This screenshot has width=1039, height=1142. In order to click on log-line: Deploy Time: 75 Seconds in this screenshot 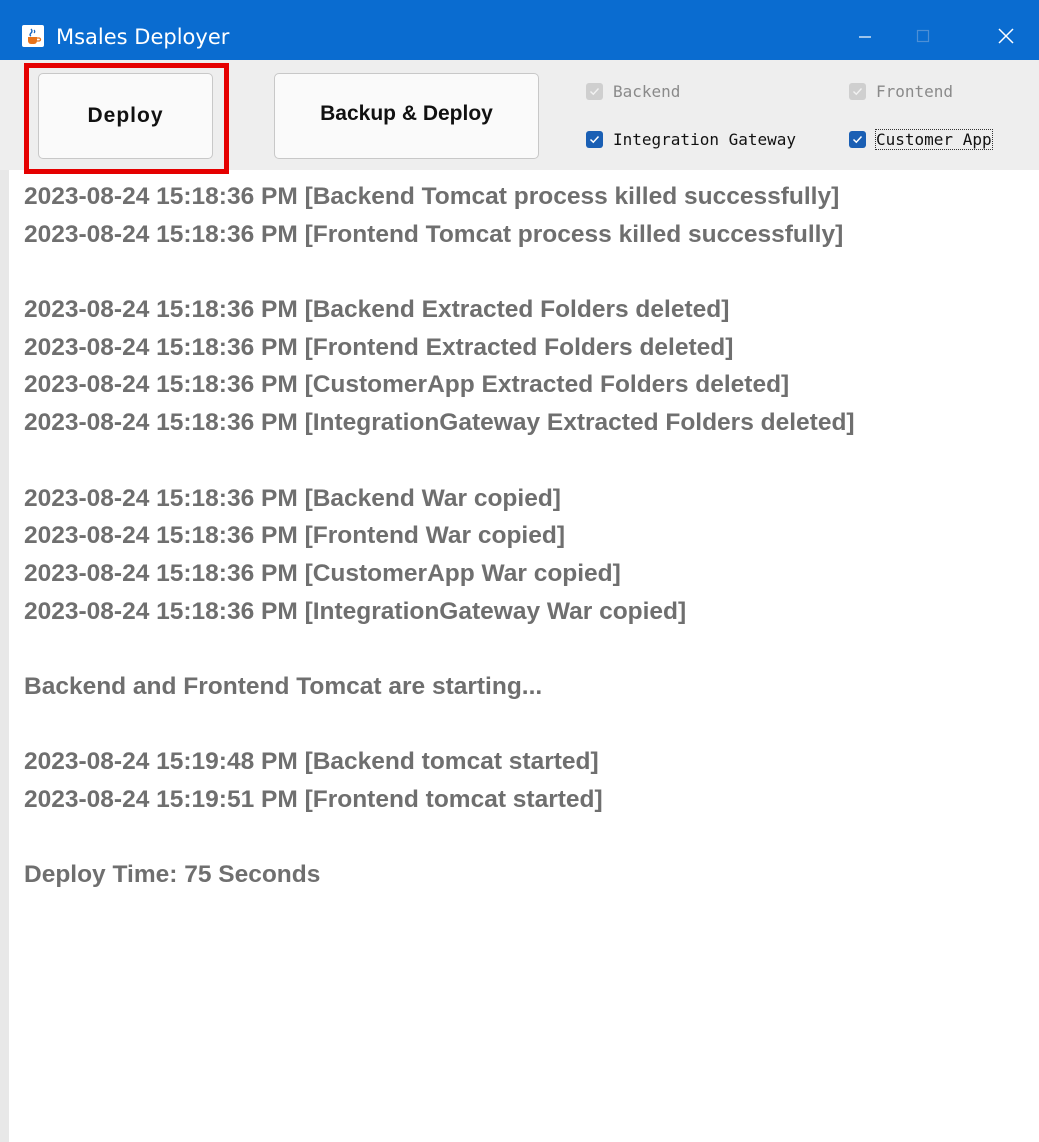, I will do `click(172, 875)`.